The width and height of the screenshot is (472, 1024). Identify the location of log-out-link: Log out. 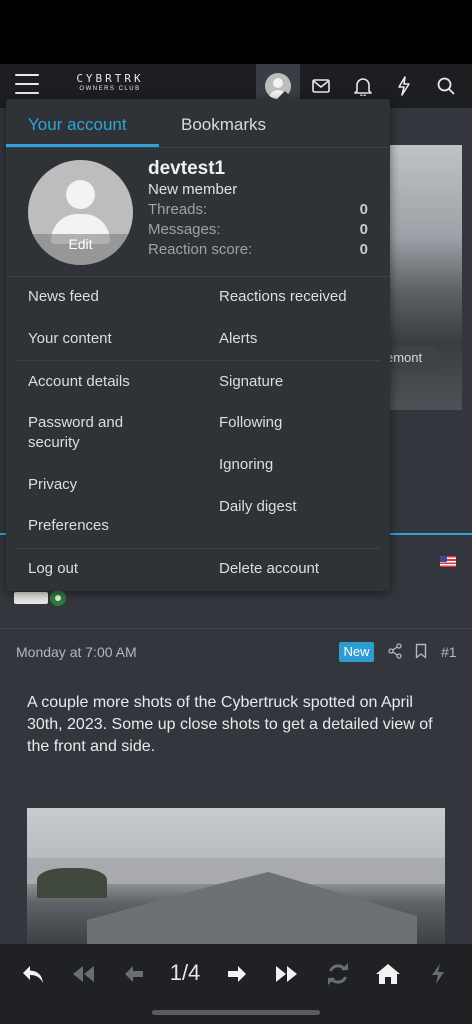
(103, 569).